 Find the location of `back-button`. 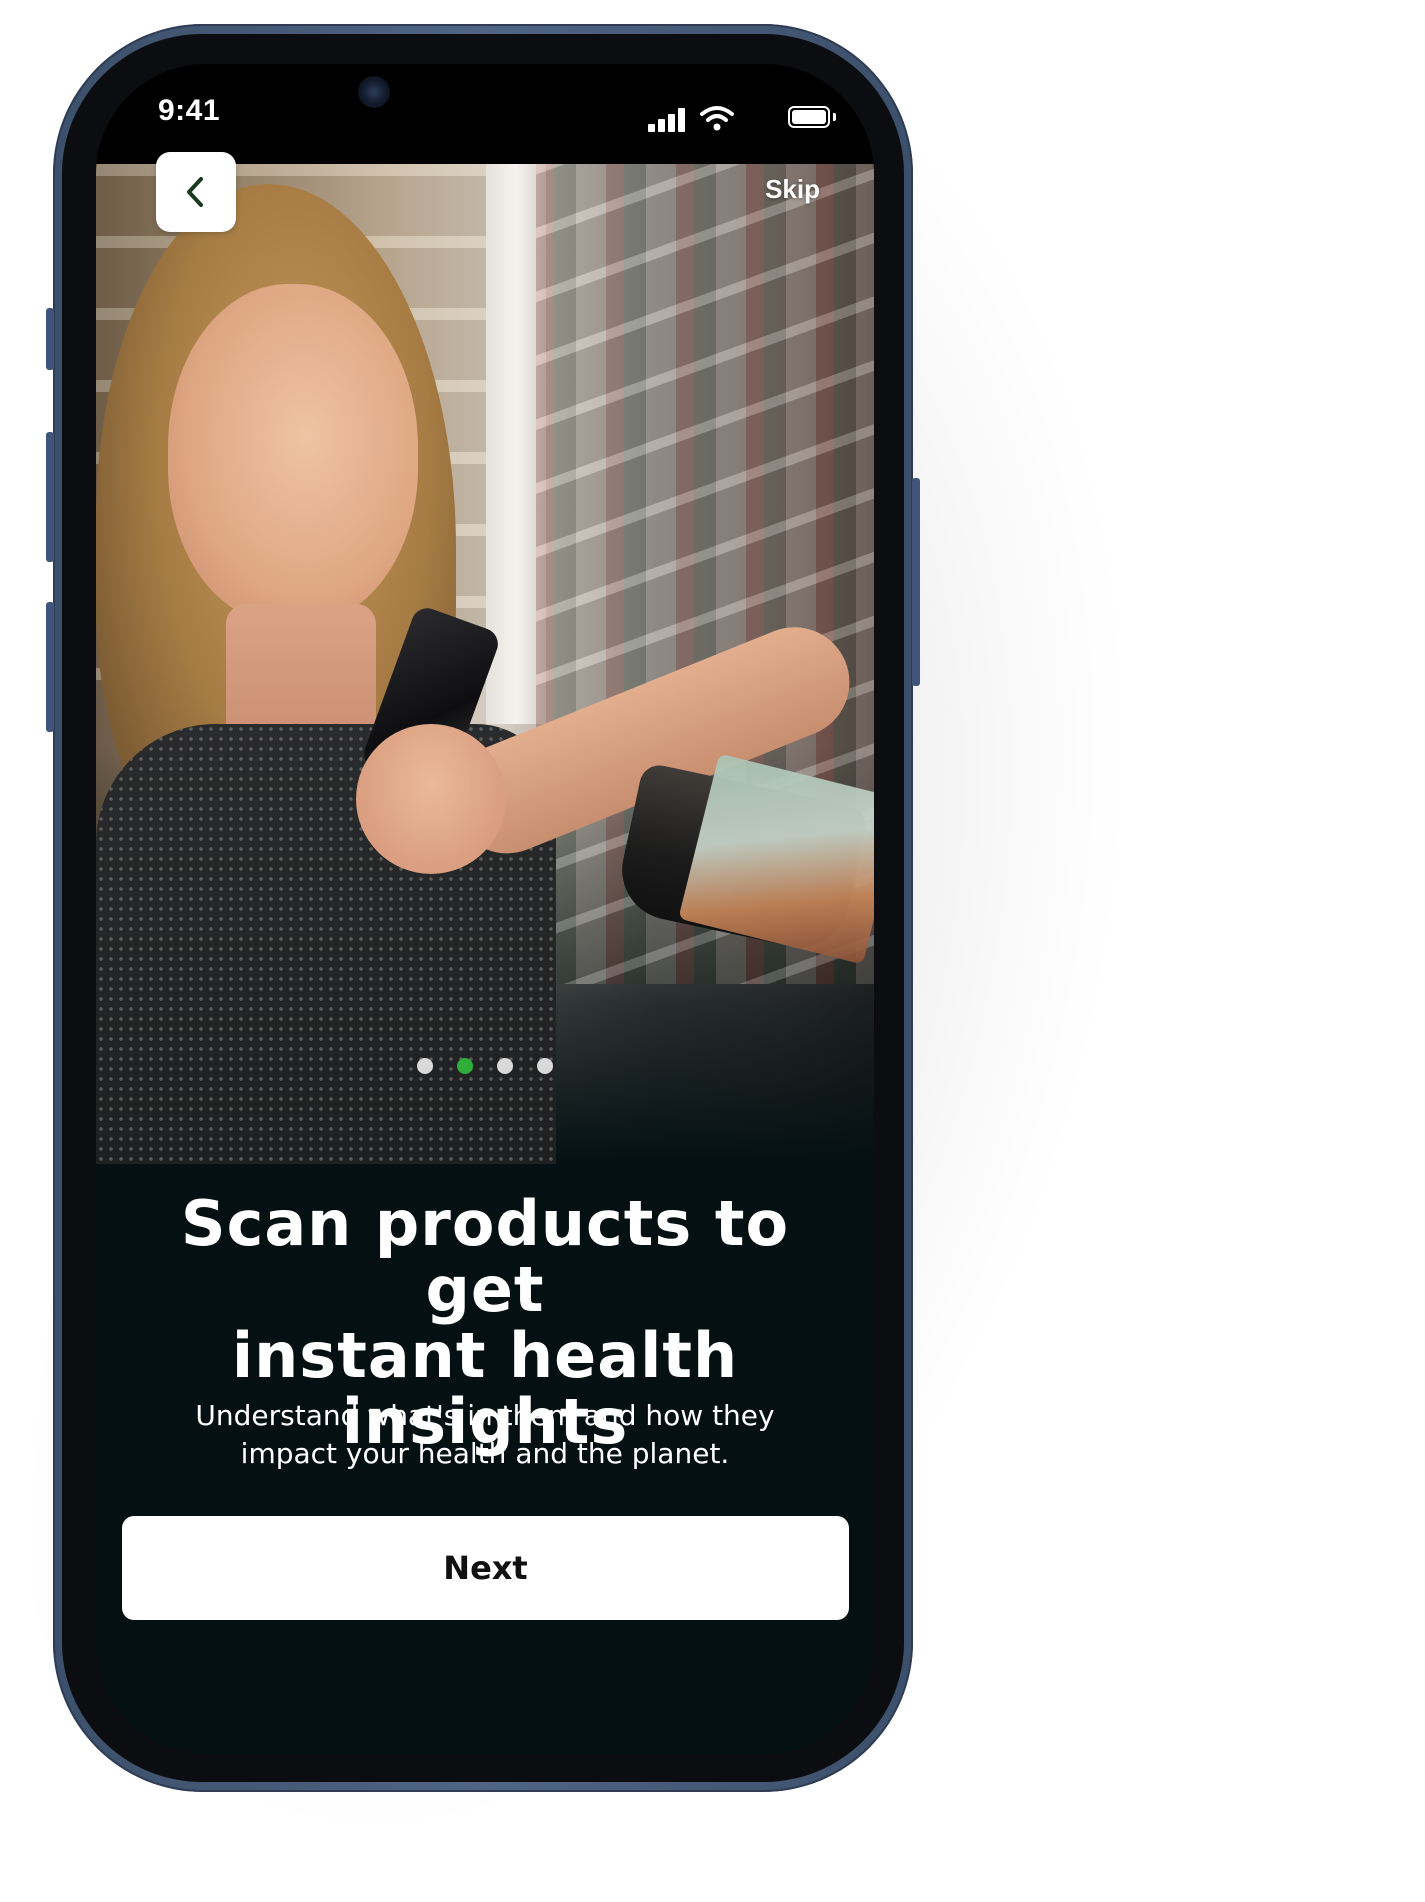

back-button is located at coordinates (196, 192).